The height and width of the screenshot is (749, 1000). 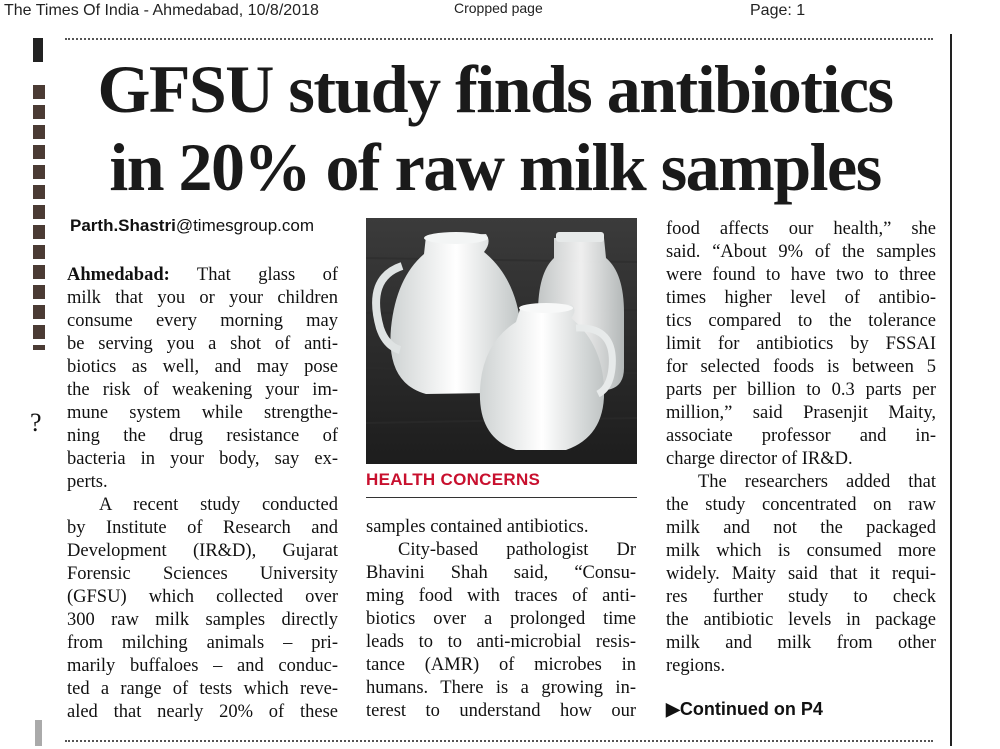 What do you see at coordinates (501, 596) in the screenshot?
I see `text-line: ming food with traces of anti-` at bounding box center [501, 596].